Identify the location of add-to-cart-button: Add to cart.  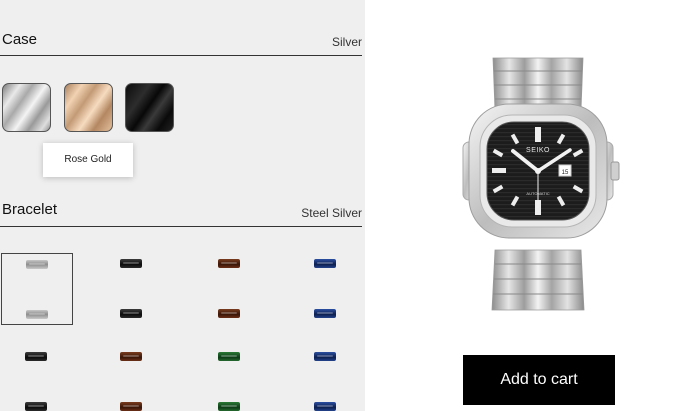
(539, 380).